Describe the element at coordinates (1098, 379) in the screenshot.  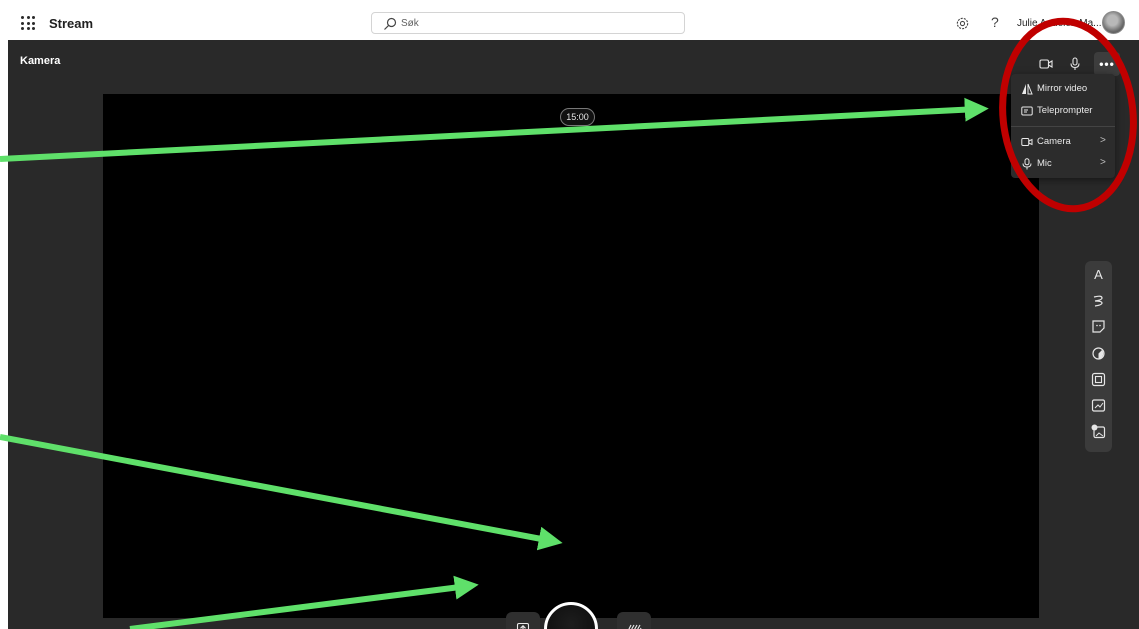
I see `frame-icon` at that location.